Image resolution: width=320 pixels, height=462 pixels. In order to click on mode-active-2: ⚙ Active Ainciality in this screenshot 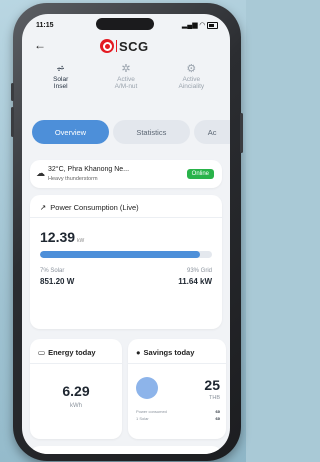, I will do `click(191, 88)`.